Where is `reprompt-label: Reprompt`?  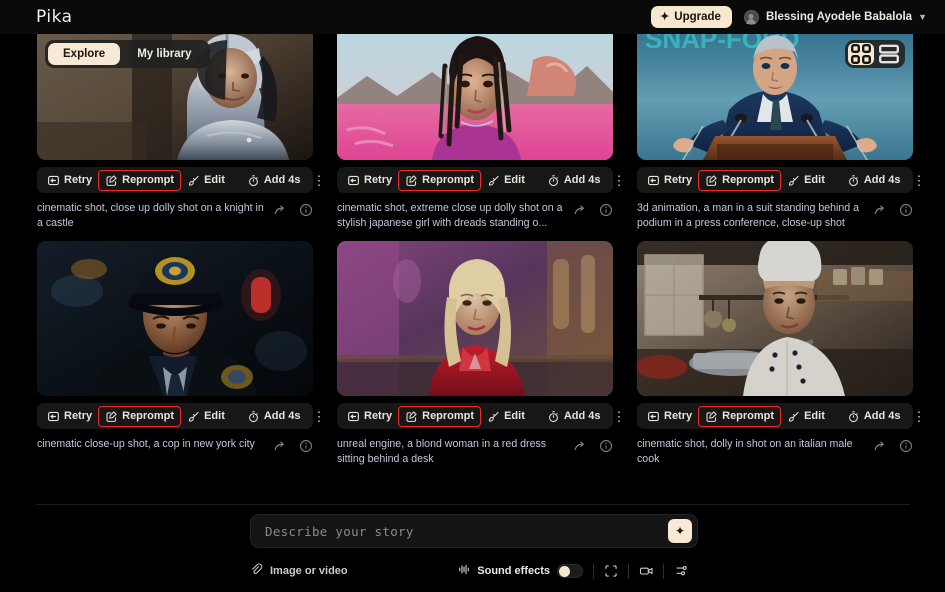
reprompt-label: Reprompt is located at coordinates (448, 416).